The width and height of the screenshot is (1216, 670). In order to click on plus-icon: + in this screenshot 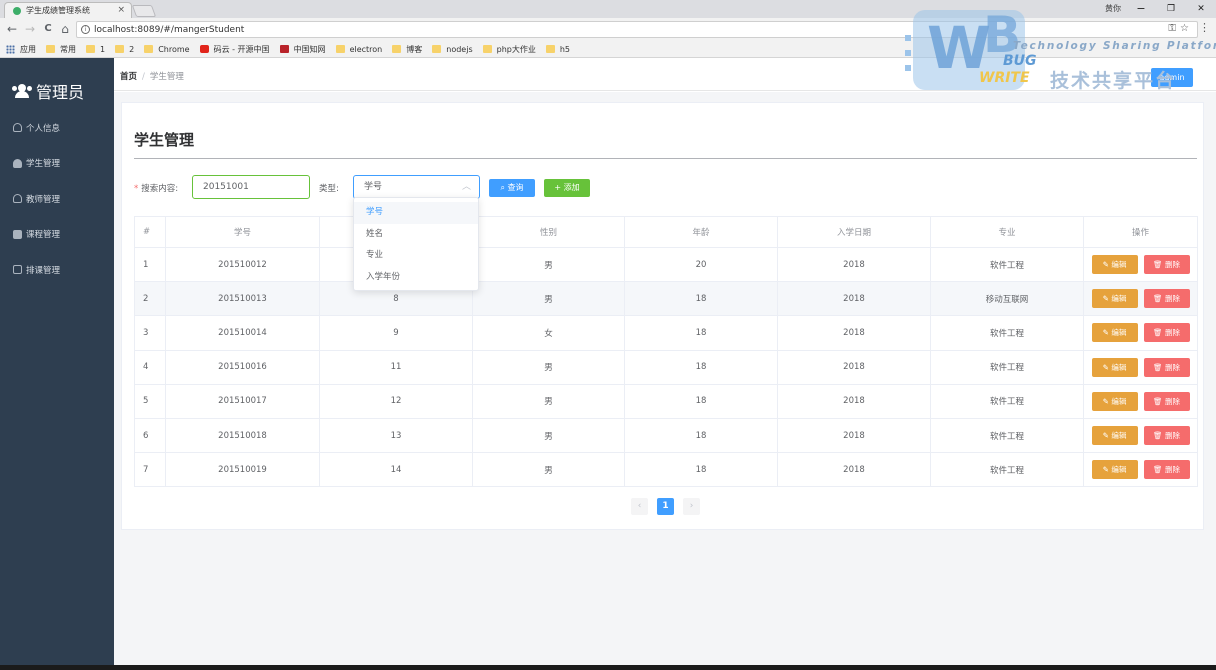, I will do `click(558, 187)`.